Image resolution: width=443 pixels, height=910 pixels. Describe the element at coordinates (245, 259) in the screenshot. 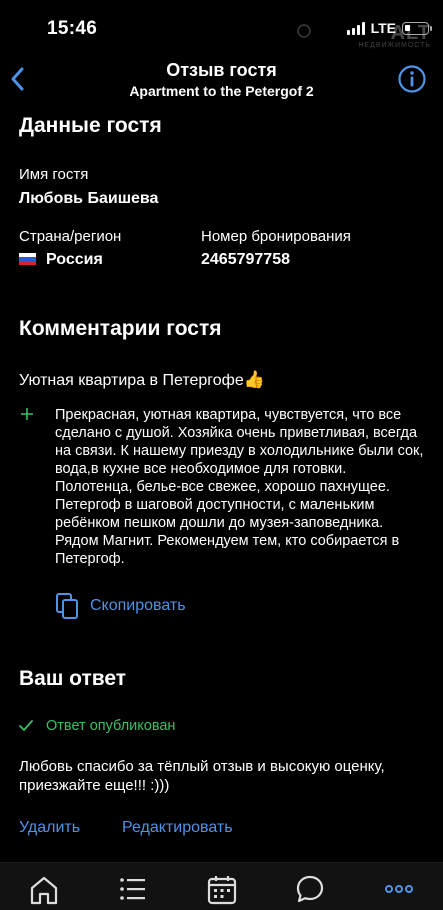

I see `booking-number-value: 2465797758` at that location.